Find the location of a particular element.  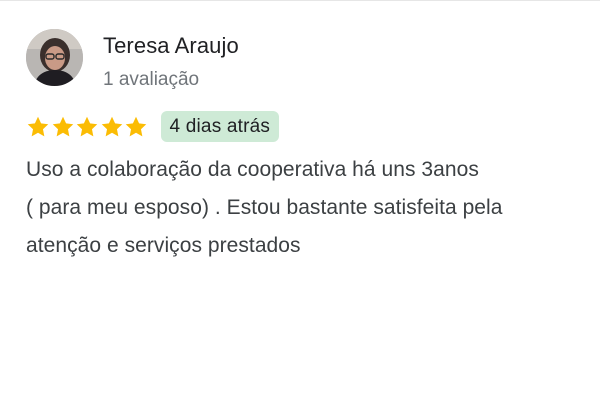

review-header: Teresa Araujo 1 avaliação is located at coordinates (132, 61).